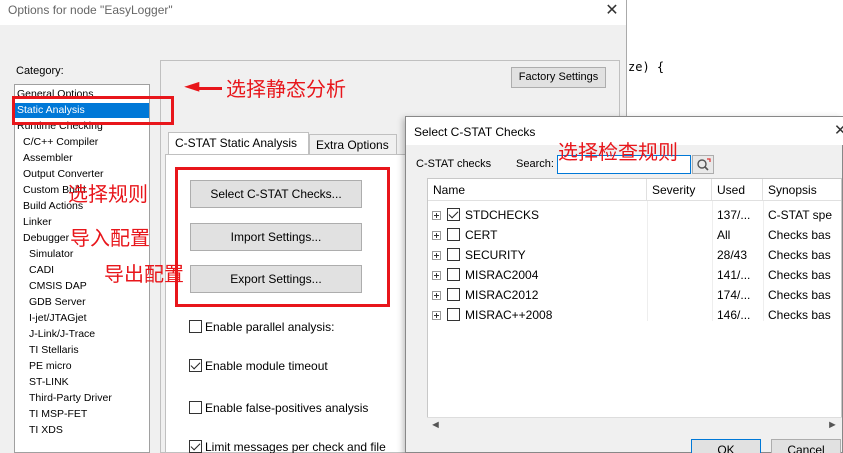 The width and height of the screenshot is (843, 453). Describe the element at coordinates (82, 430) in the screenshot. I see `category-item: TI XDS` at that location.